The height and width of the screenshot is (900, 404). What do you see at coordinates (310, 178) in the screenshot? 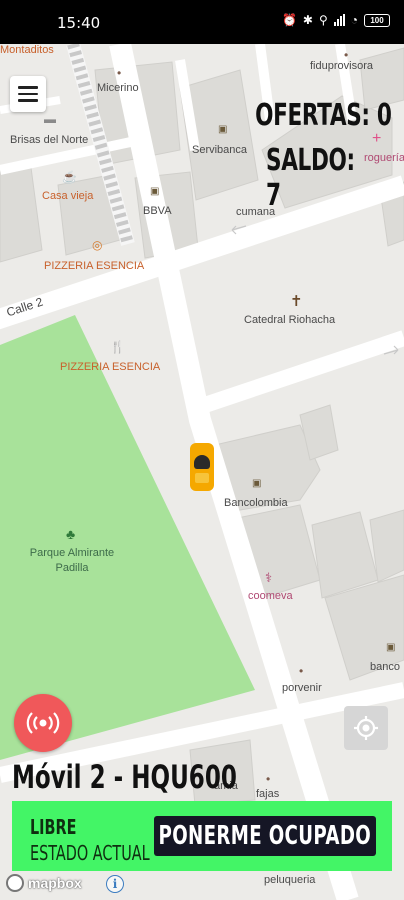
I see `balance-counter: SALDO: 7` at bounding box center [310, 178].